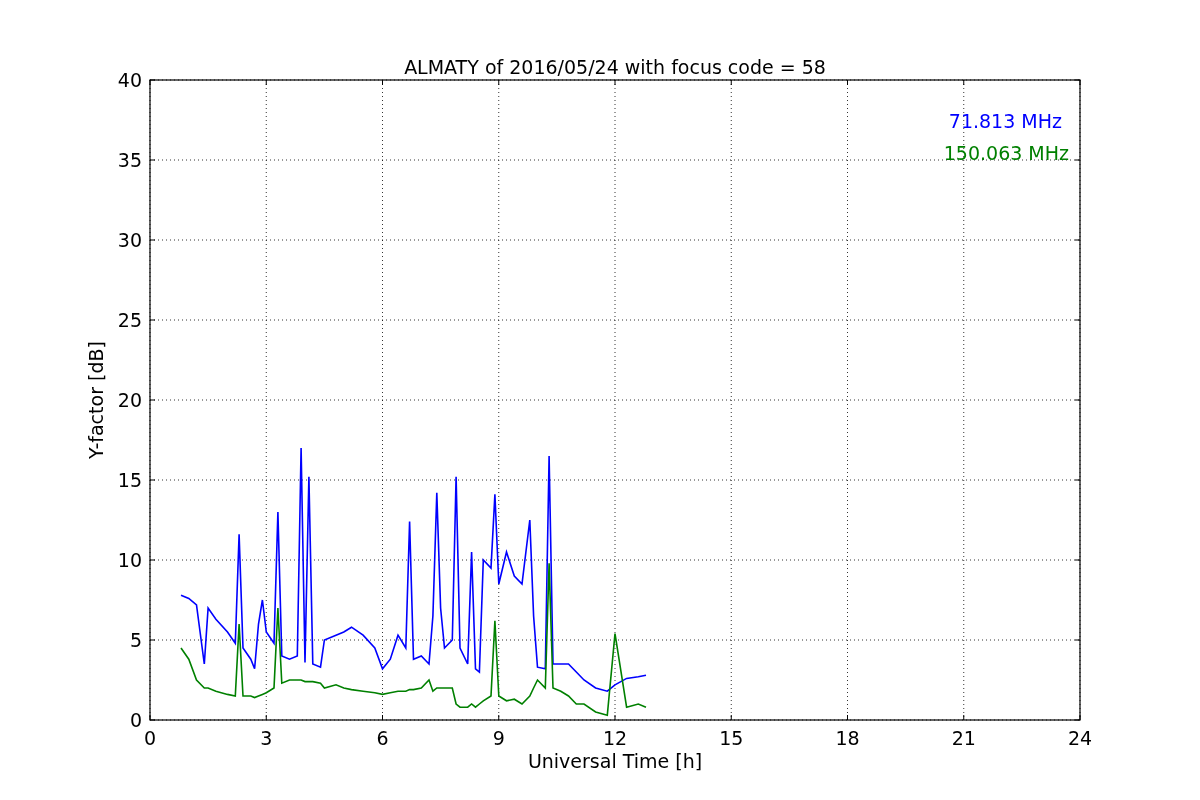 The width and height of the screenshot is (1200, 800). Describe the element at coordinates (1080, 738) in the screenshot. I see `x-tick-label: 24` at that location.